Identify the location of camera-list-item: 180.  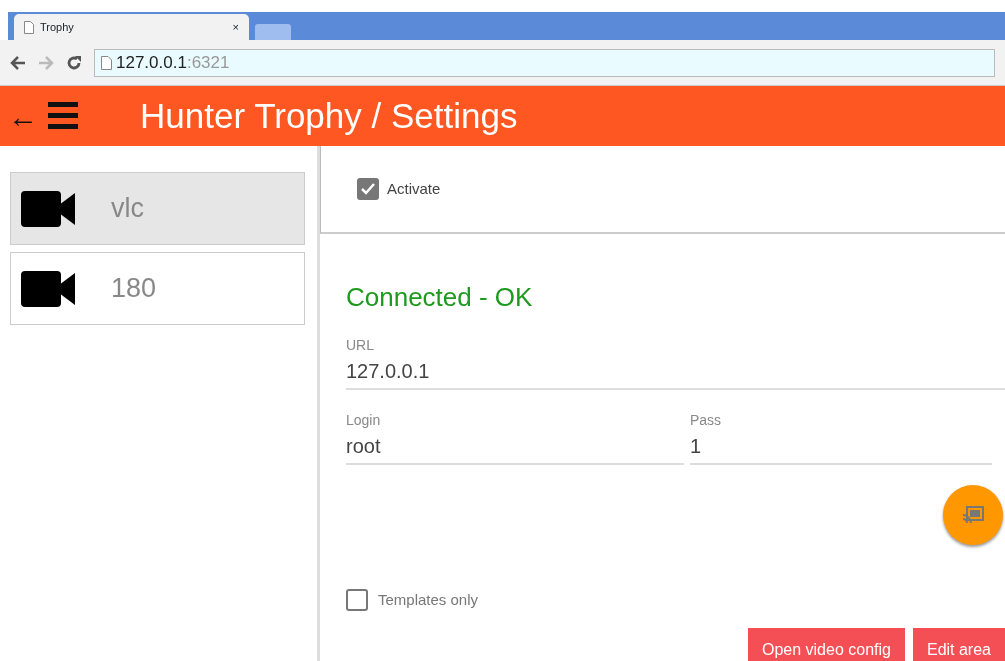
(157, 288).